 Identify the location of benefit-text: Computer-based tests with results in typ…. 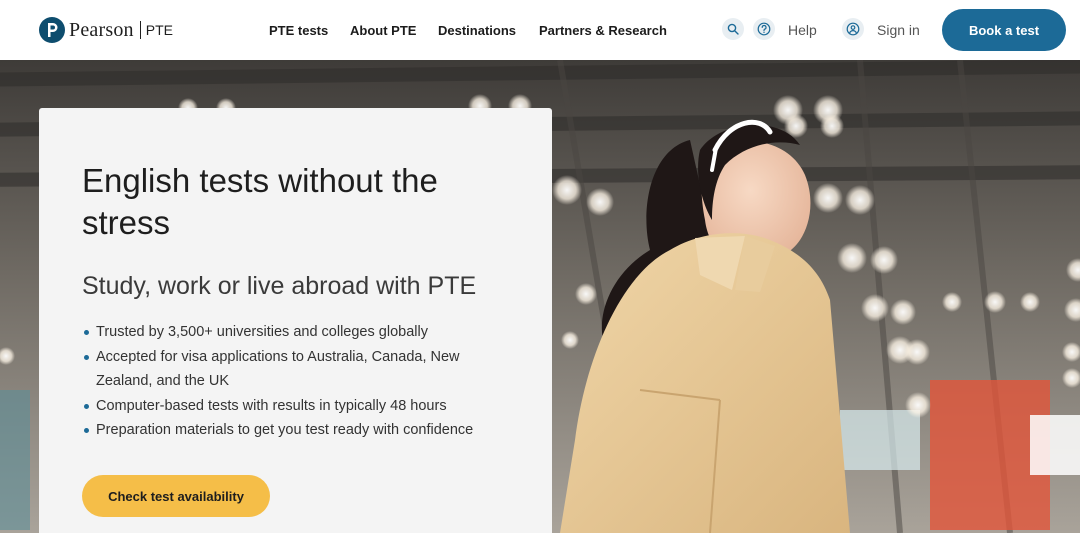
(271, 405).